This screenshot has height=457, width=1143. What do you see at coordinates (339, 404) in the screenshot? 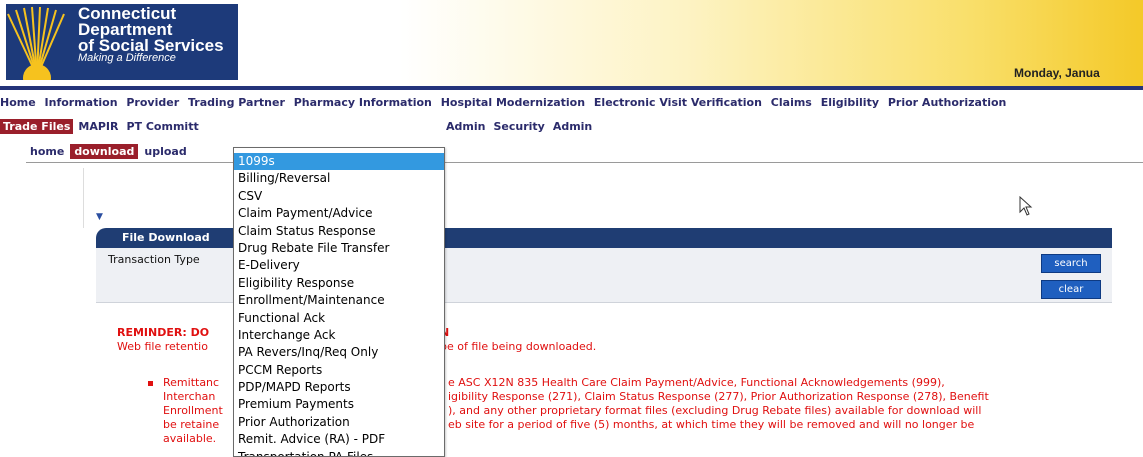
I see `dropdown-option-premium-payments: Premium Payments` at bounding box center [339, 404].